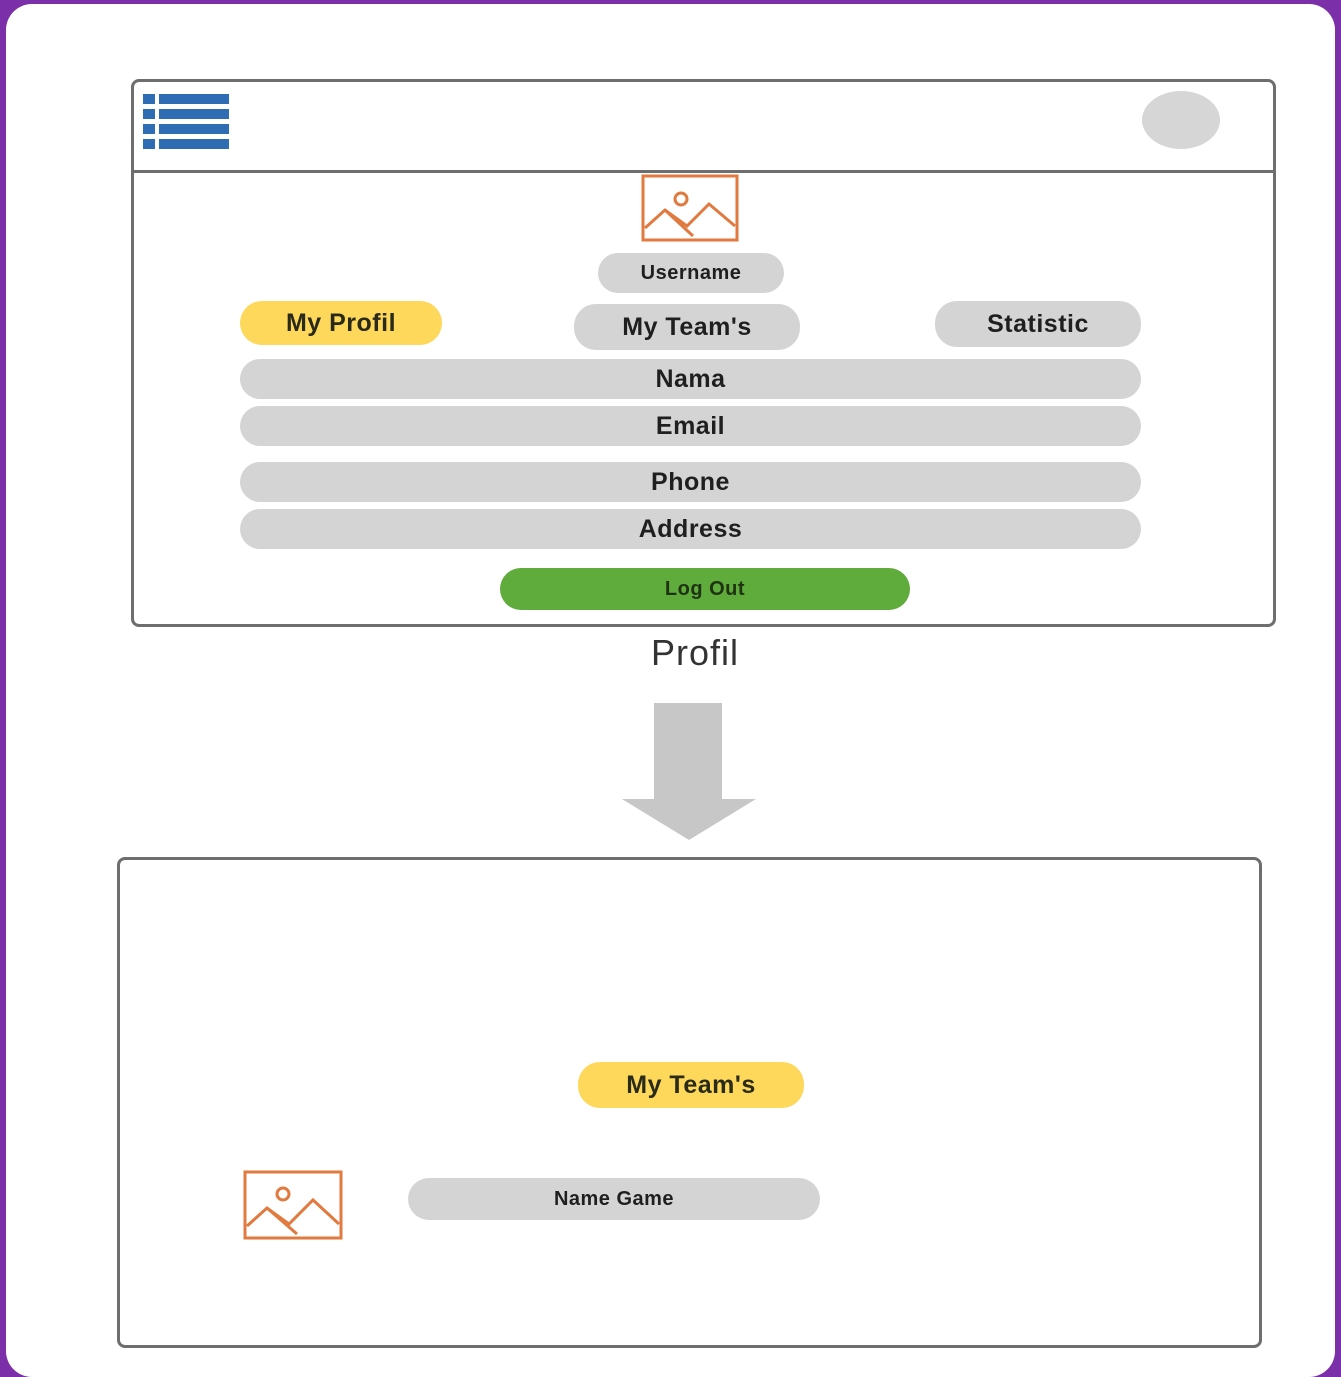  I want to click on field-address: Address, so click(690, 529).